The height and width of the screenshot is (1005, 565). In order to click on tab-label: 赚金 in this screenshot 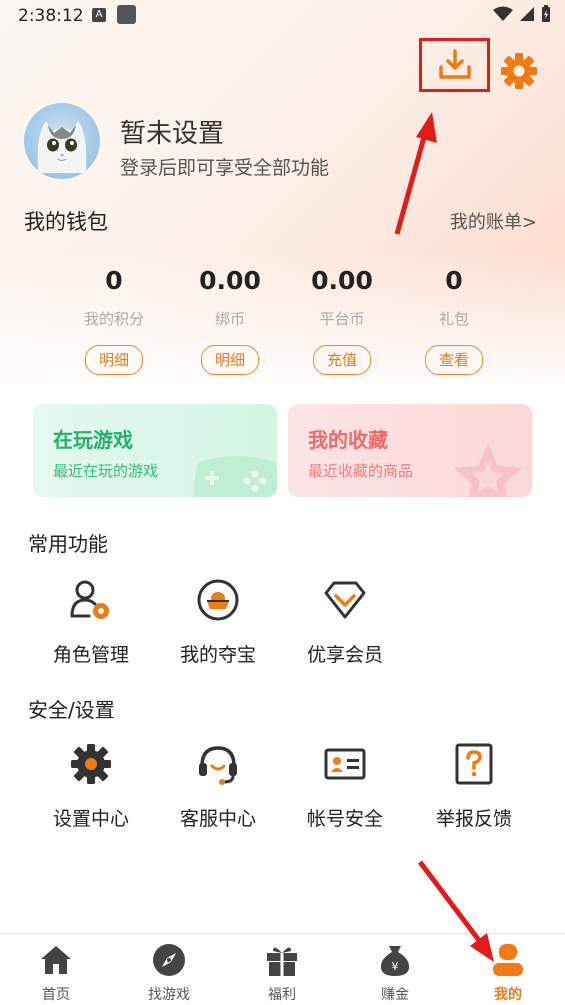, I will do `click(395, 995)`.